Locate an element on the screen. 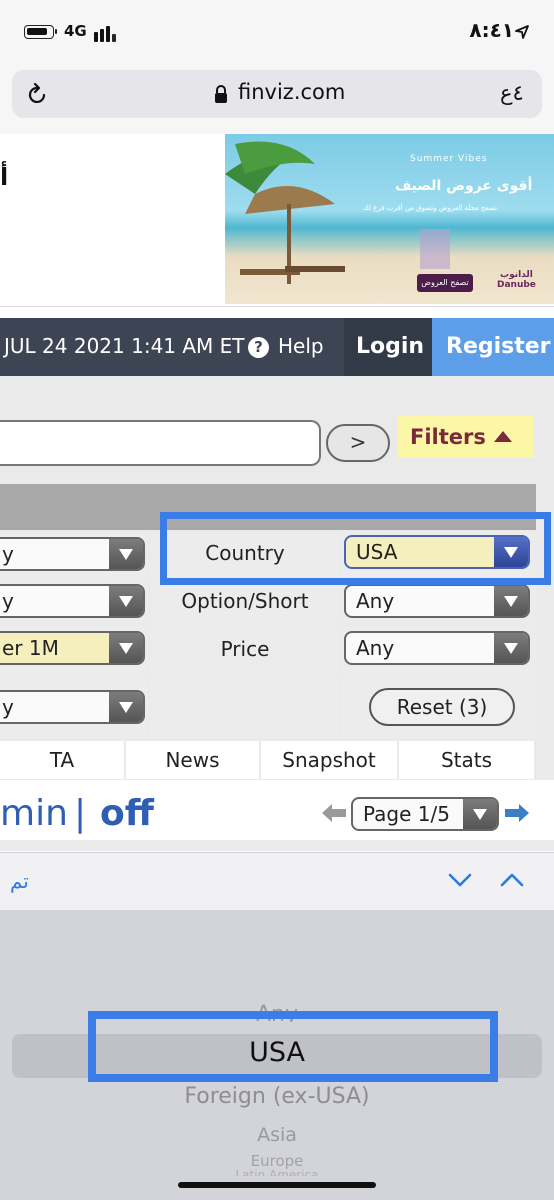 Image resolution: width=554 pixels, height=1200 pixels. picker-option-foreign: Foreign (ex-USA) is located at coordinates (277, 1096).